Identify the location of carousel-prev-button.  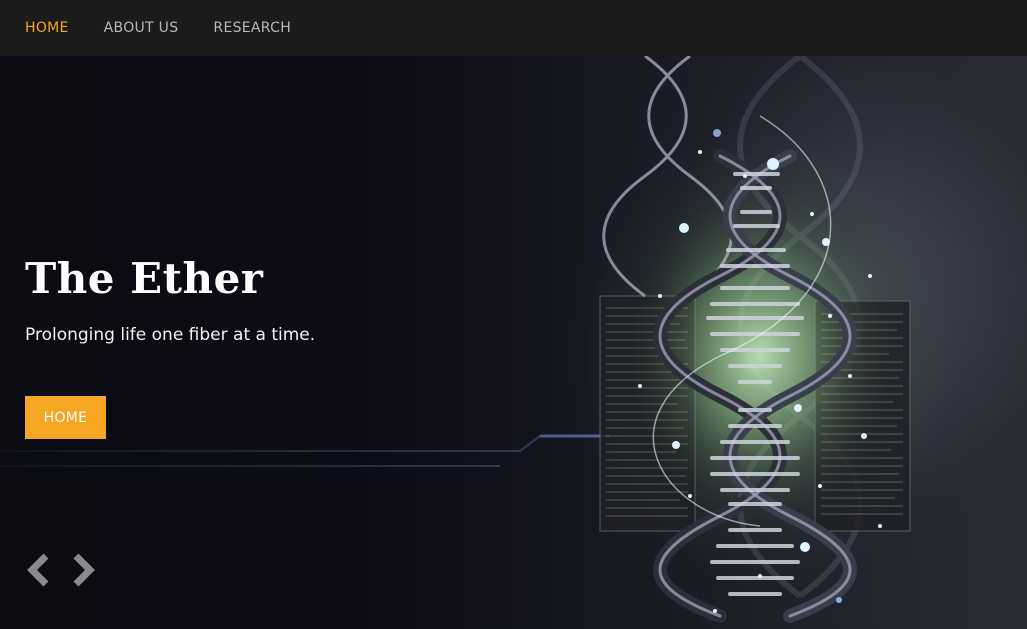
(39, 570).